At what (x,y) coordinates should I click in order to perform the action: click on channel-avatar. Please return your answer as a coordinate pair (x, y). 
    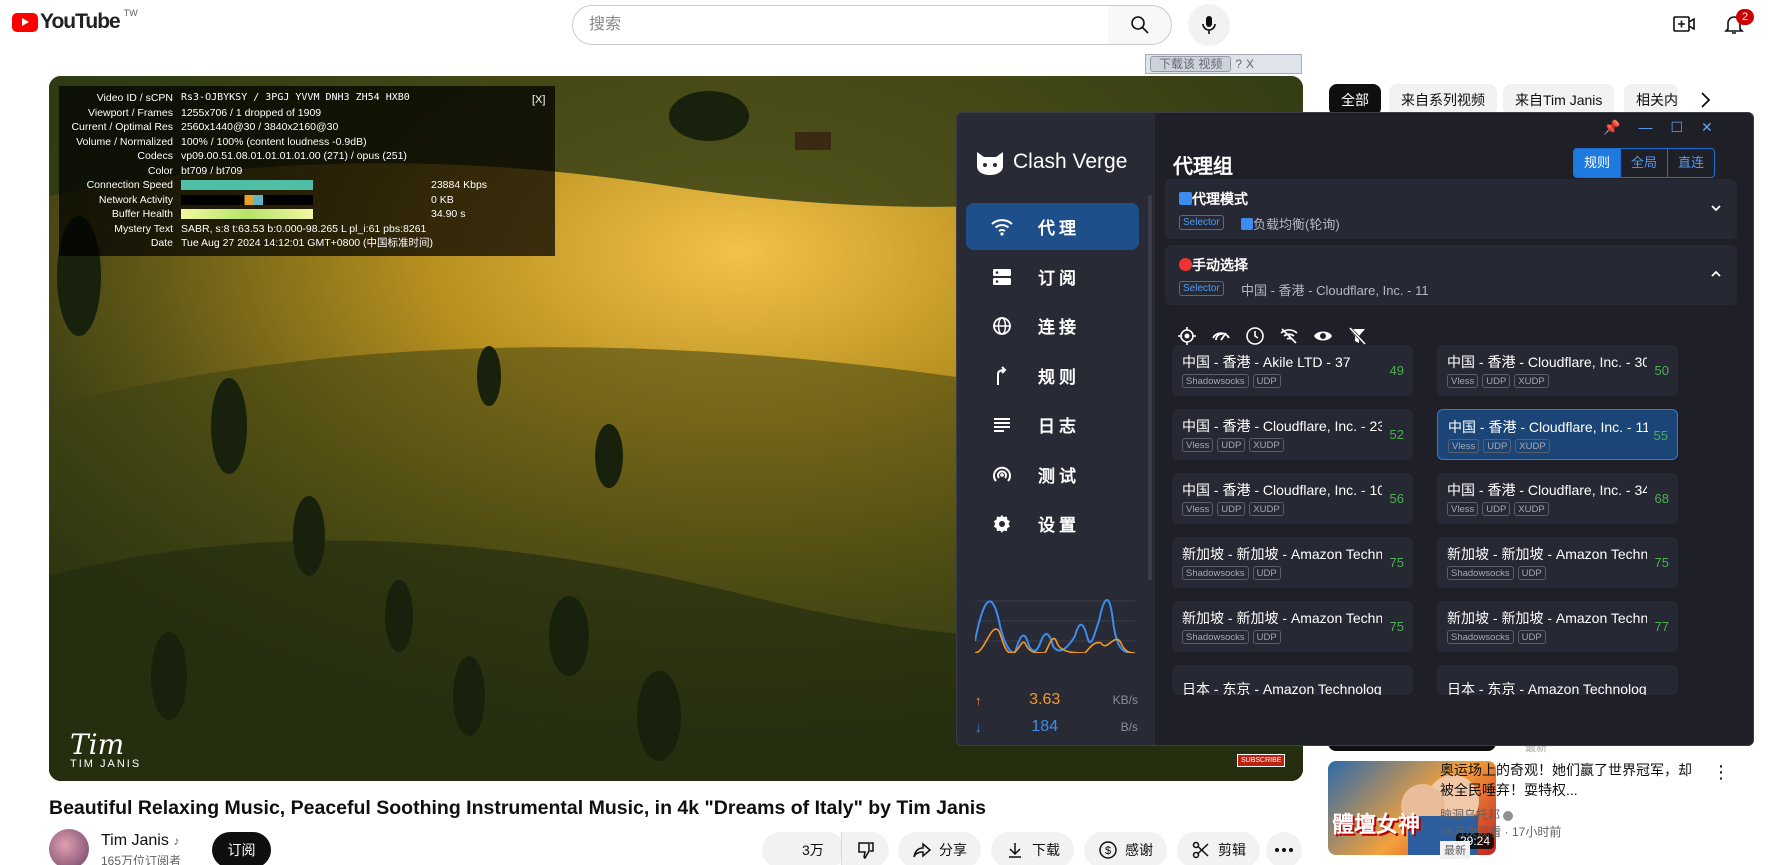
    Looking at the image, I should click on (69, 847).